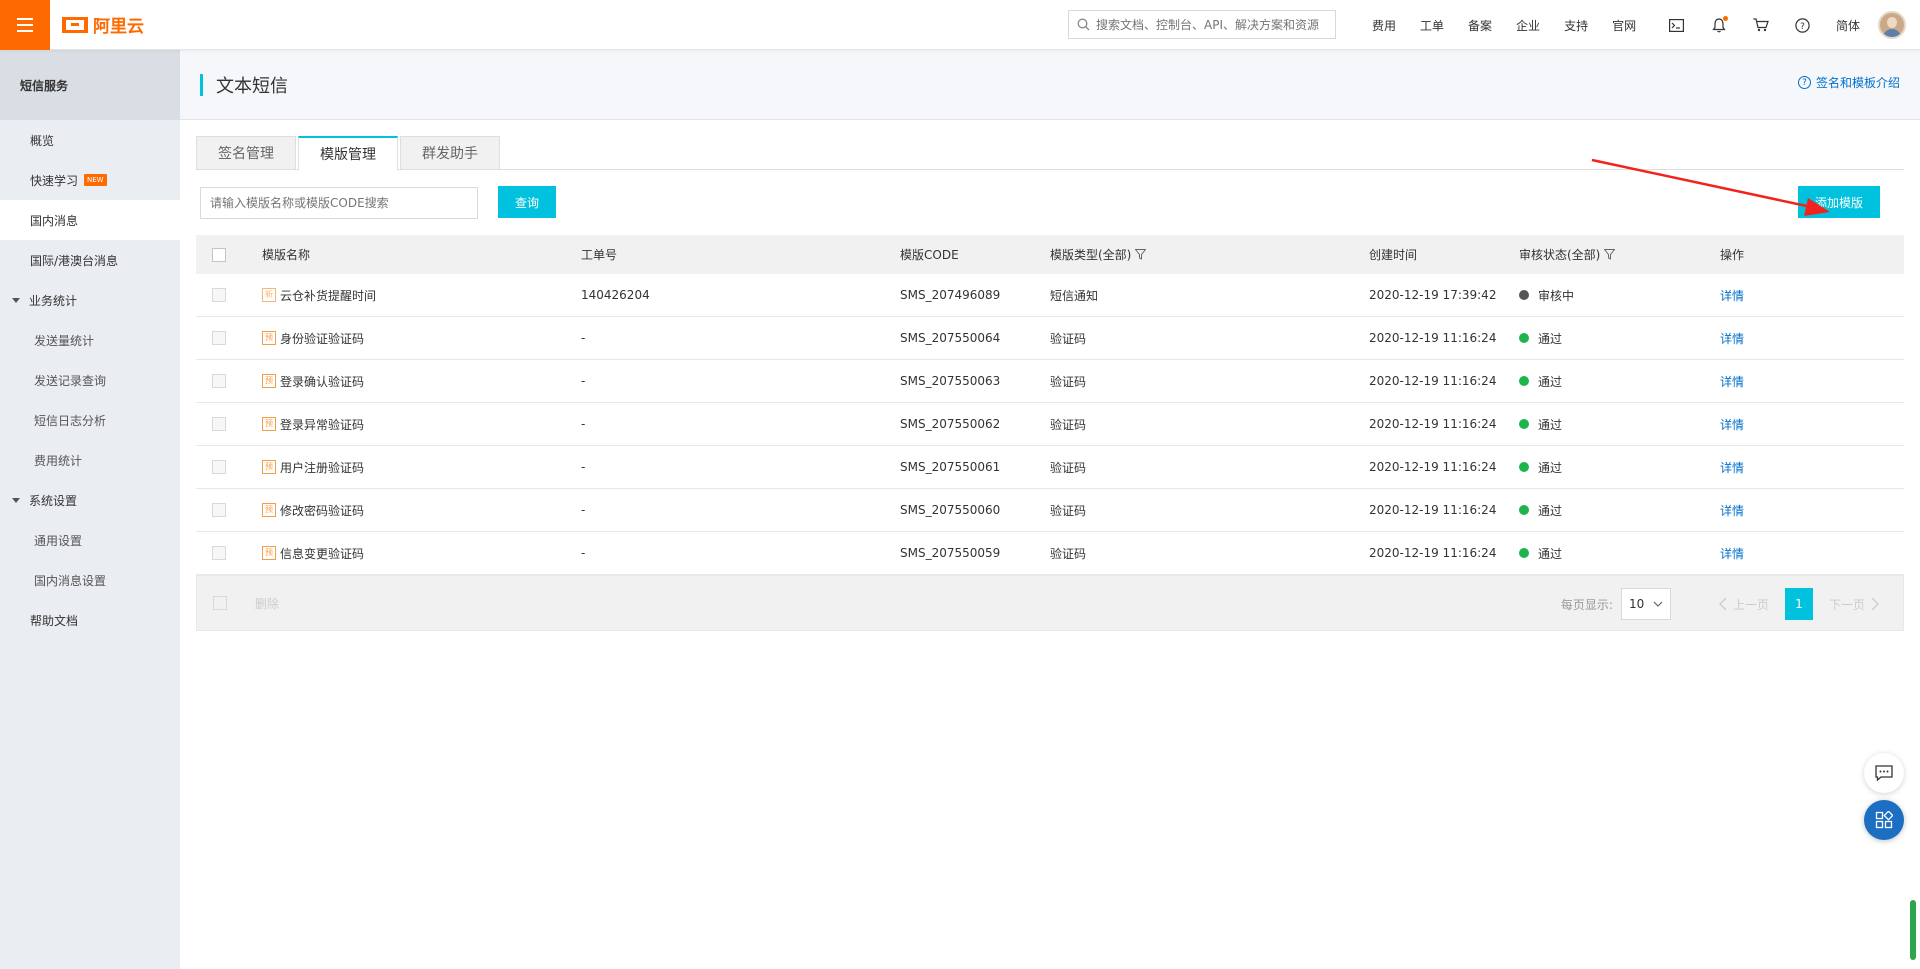 The height and width of the screenshot is (969, 1920). What do you see at coordinates (90, 180) in the screenshot?
I see `sidebar-item-quick-learn: 快速学习 NEW` at bounding box center [90, 180].